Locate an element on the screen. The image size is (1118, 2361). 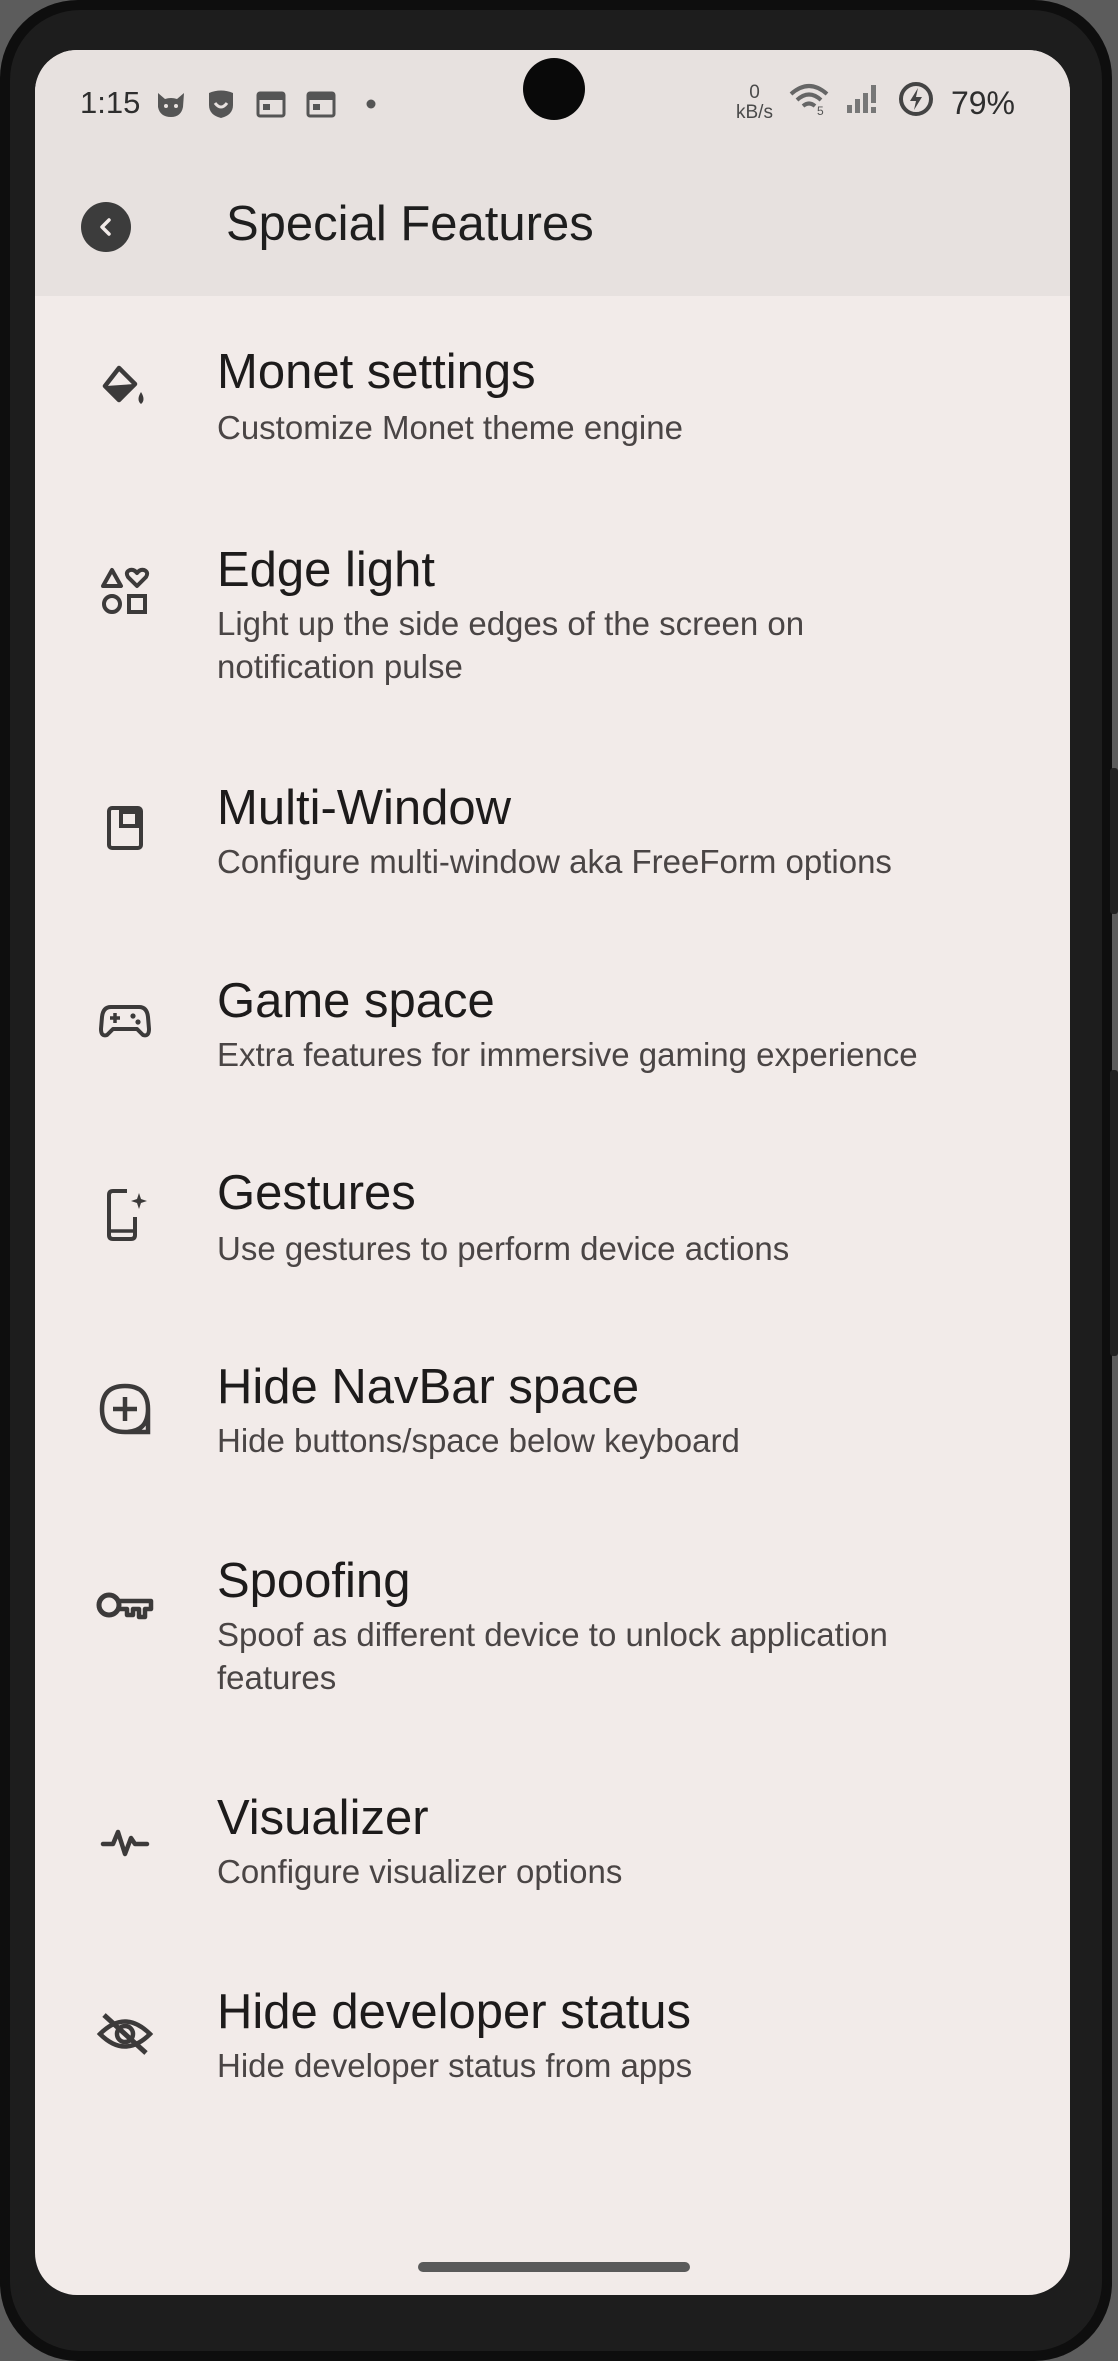
add-circle-icon is located at coordinates (125, 1409).